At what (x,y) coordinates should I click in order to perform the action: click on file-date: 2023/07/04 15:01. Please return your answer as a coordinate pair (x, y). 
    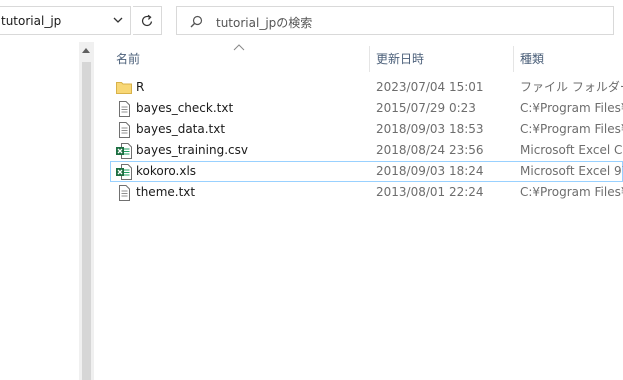
    Looking at the image, I should click on (430, 87).